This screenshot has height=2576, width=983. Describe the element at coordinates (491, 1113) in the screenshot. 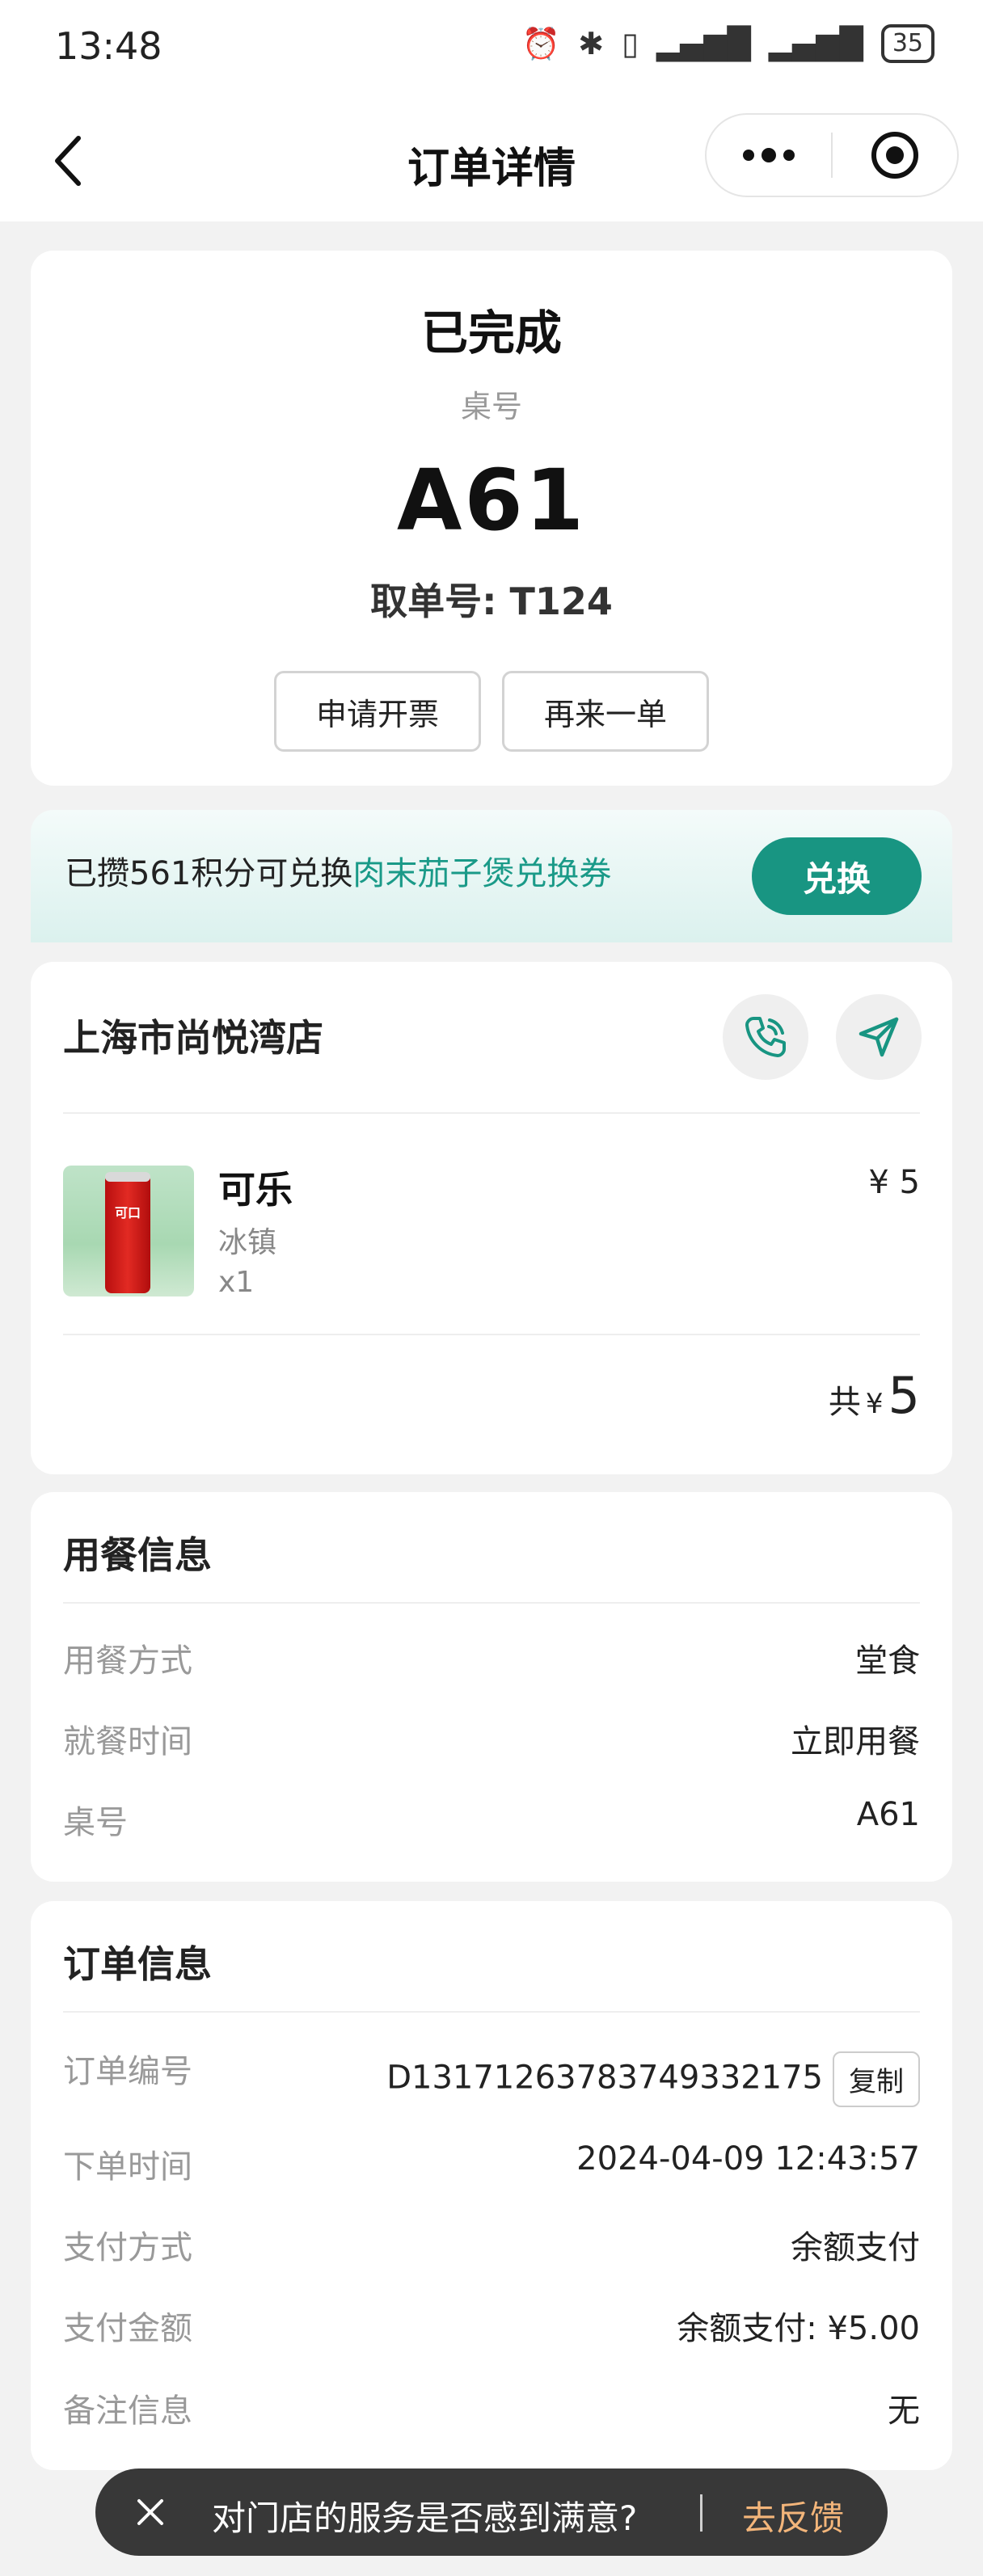

I see `store-divider` at that location.